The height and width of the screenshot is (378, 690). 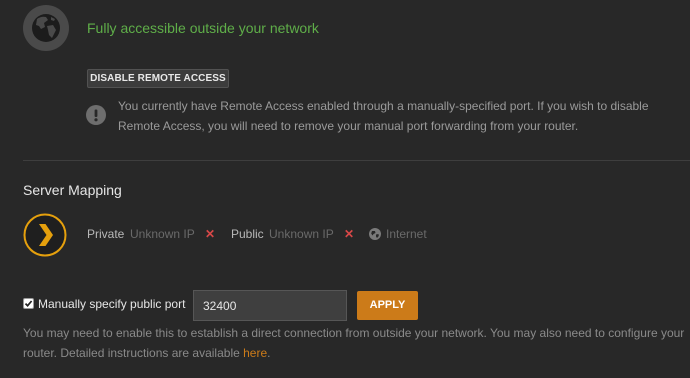 I want to click on public-port-input, so click(x=270, y=305).